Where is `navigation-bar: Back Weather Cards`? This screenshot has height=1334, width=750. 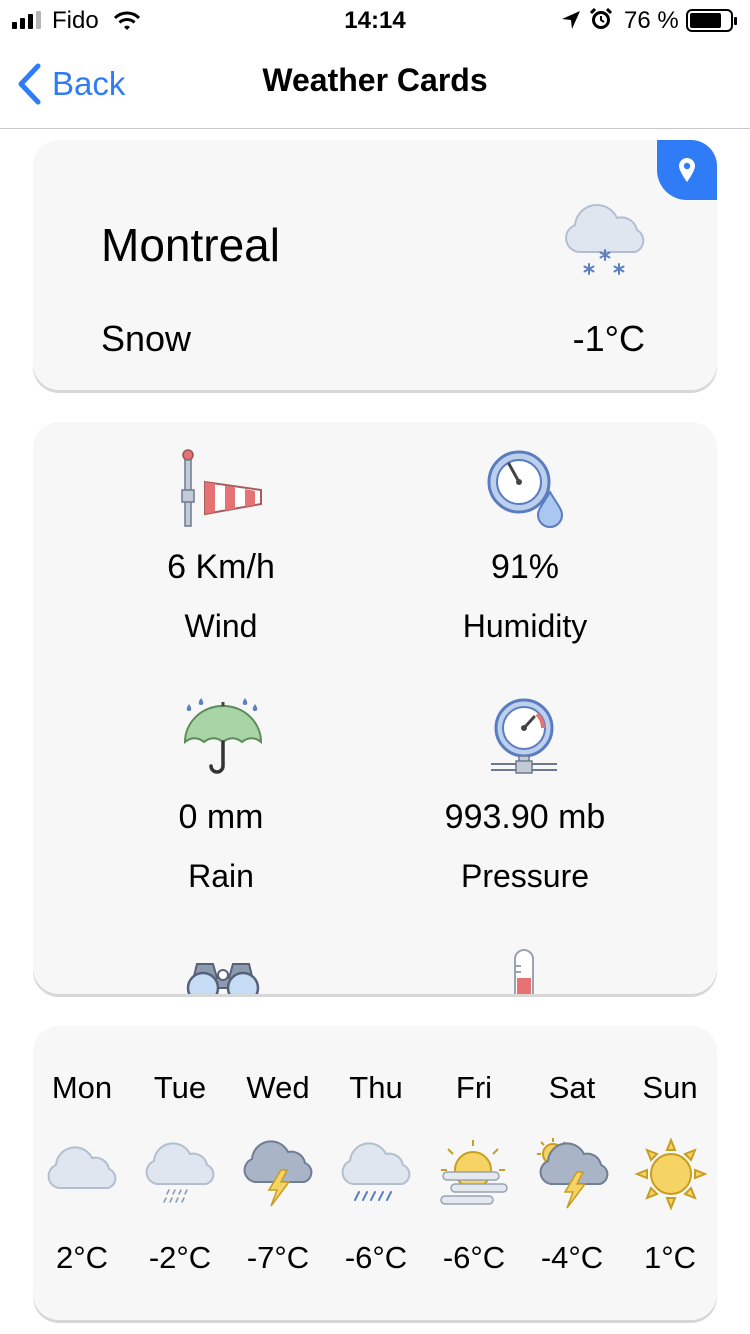 navigation-bar: Back Weather Cards is located at coordinates (375, 84).